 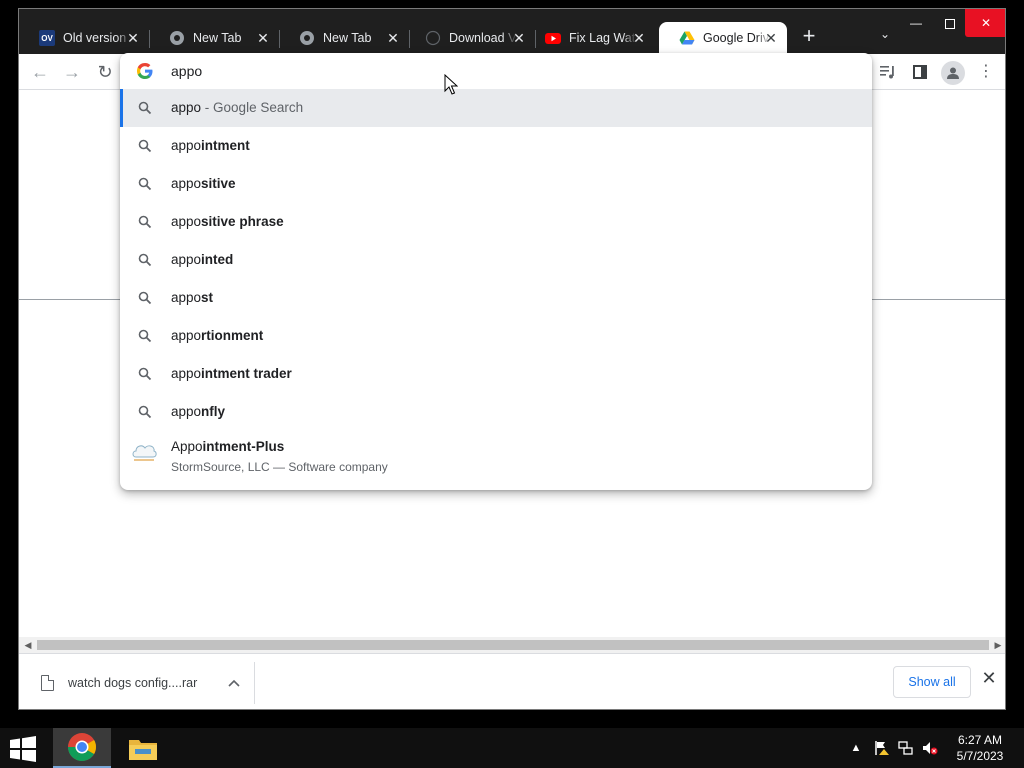 What do you see at coordinates (214, 38) in the screenshot?
I see `tab-1: New Tab ✕` at bounding box center [214, 38].